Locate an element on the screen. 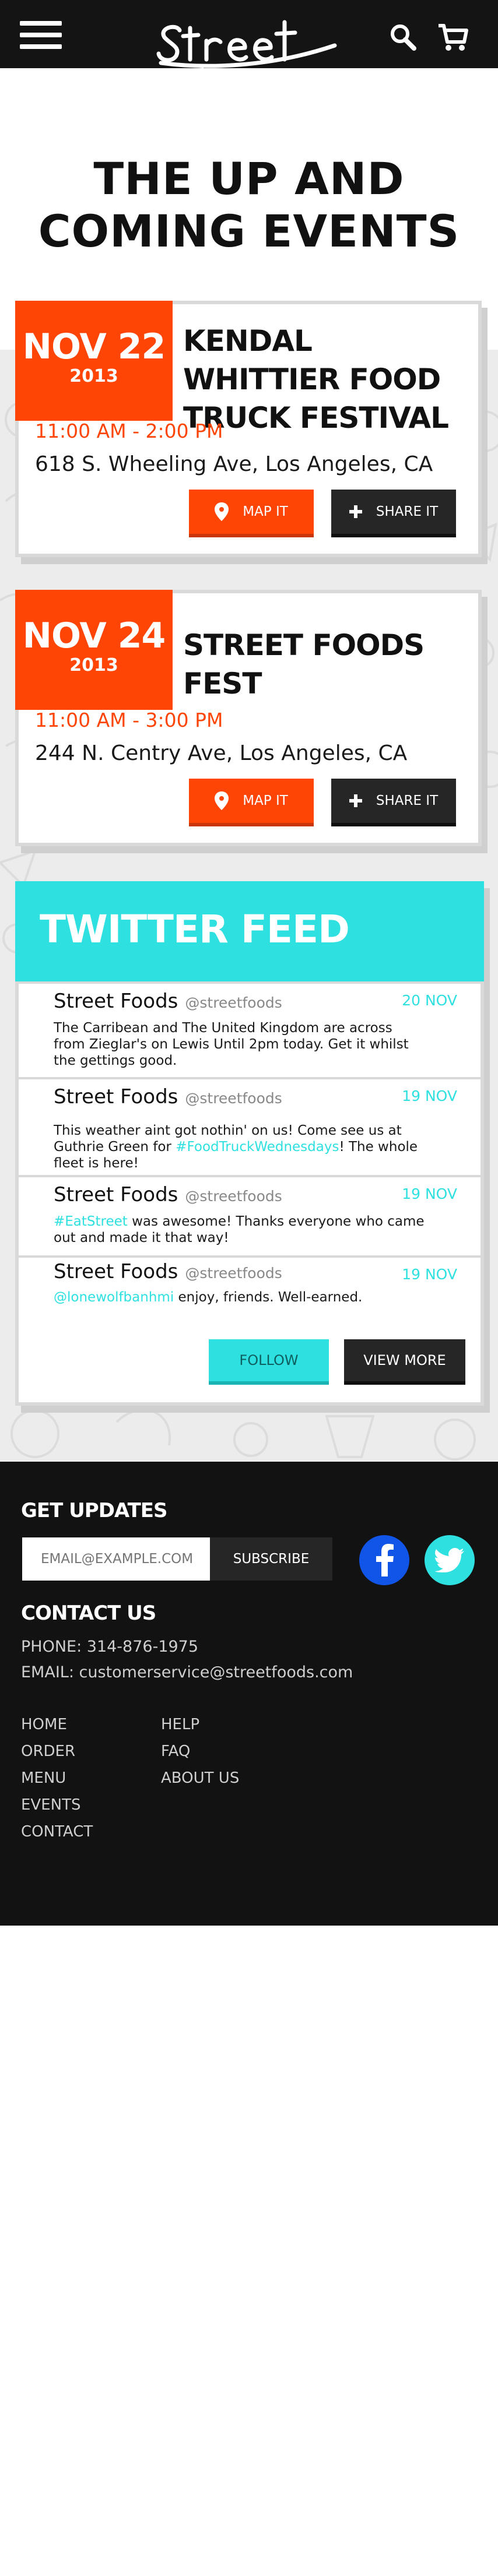  tweet-mention-link: @lonewolfbanhmi is located at coordinates (114, 1297).